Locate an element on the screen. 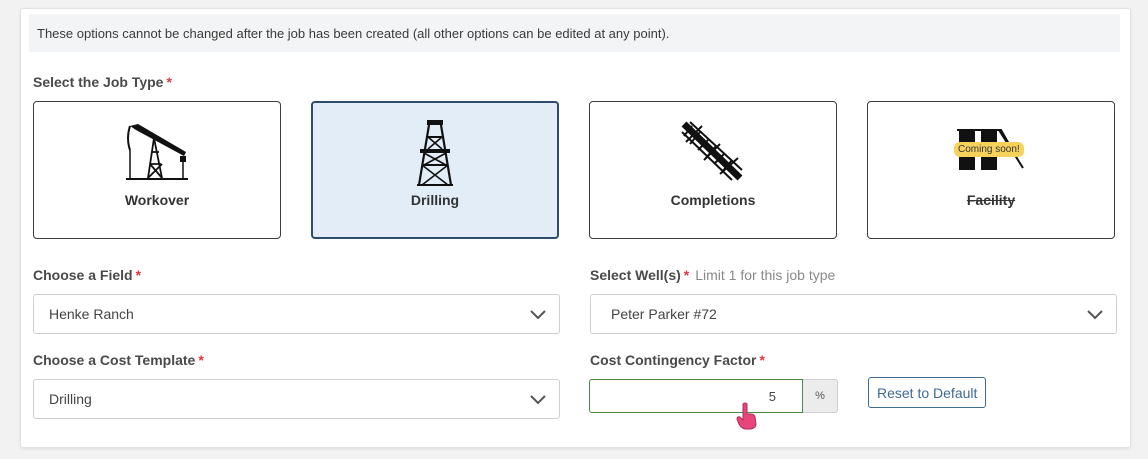  job-type-card-drilling: Drilling is located at coordinates (435, 170).